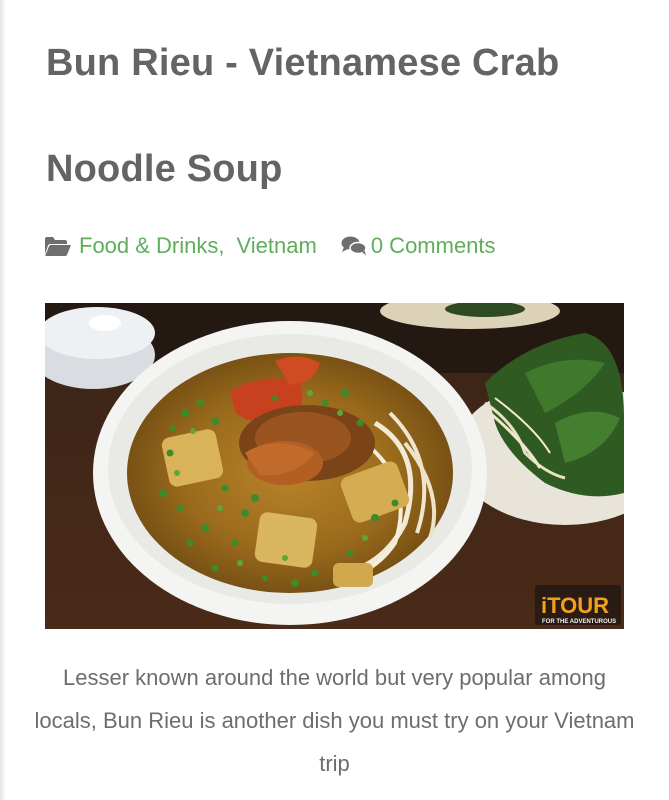 The height and width of the screenshot is (800, 669). I want to click on page-edge-shadow, so click(3, 400).